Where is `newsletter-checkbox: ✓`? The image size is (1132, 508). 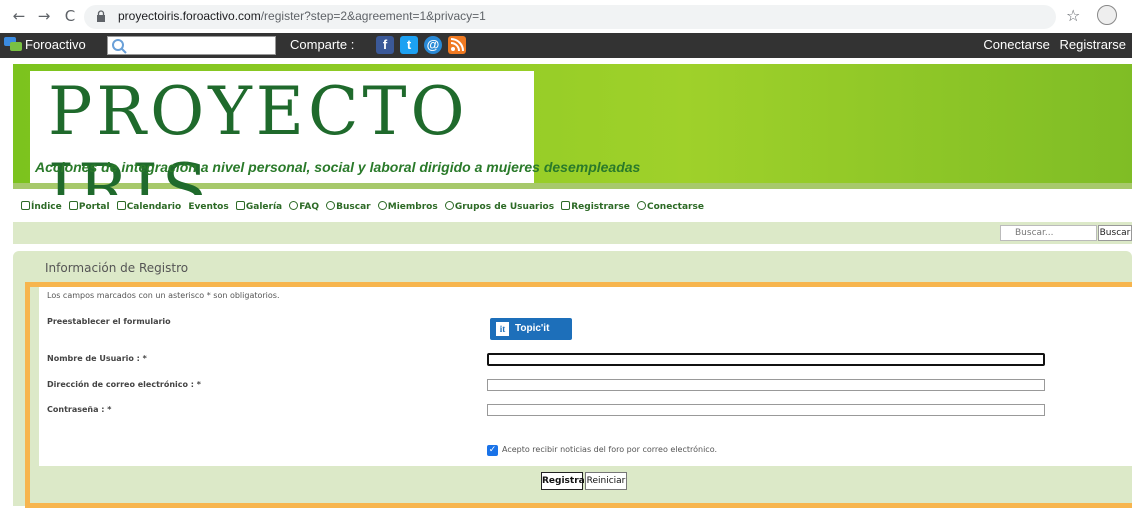 newsletter-checkbox: ✓ is located at coordinates (492, 450).